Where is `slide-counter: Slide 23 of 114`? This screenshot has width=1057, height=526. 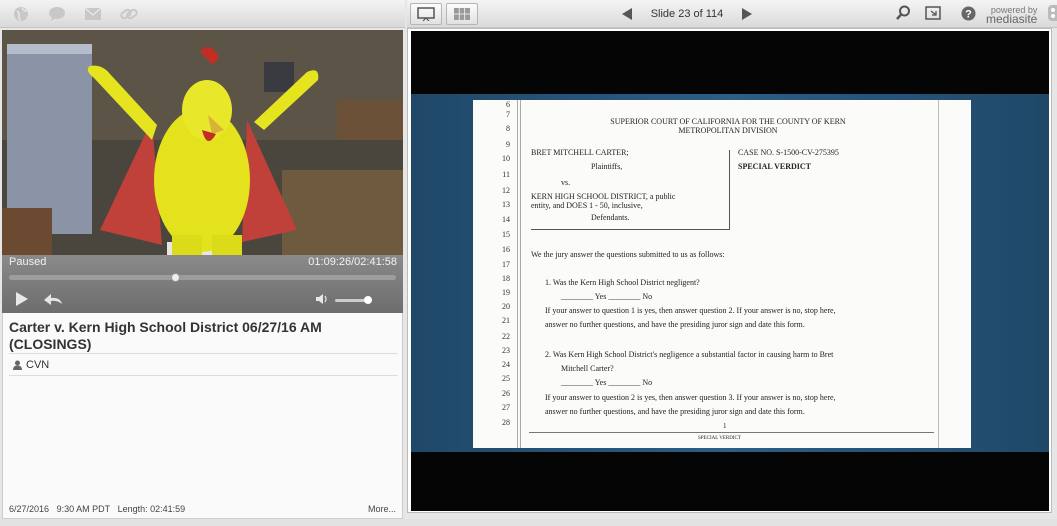
slide-counter: Slide 23 of 114 is located at coordinates (687, 14).